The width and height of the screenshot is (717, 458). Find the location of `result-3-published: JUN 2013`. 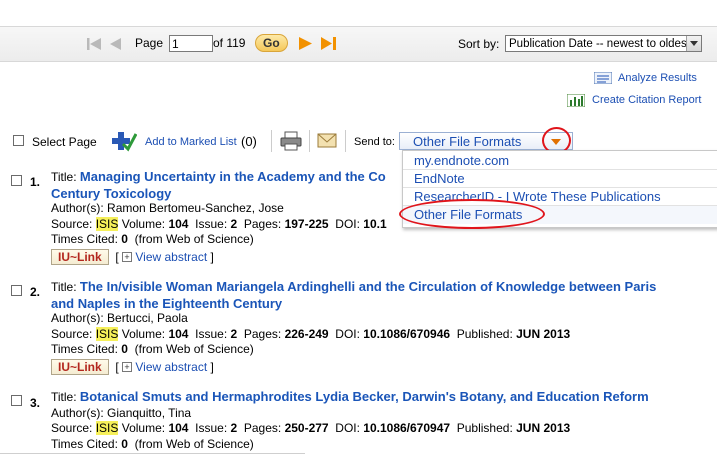

result-3-published: JUN 2013 is located at coordinates (543, 428).